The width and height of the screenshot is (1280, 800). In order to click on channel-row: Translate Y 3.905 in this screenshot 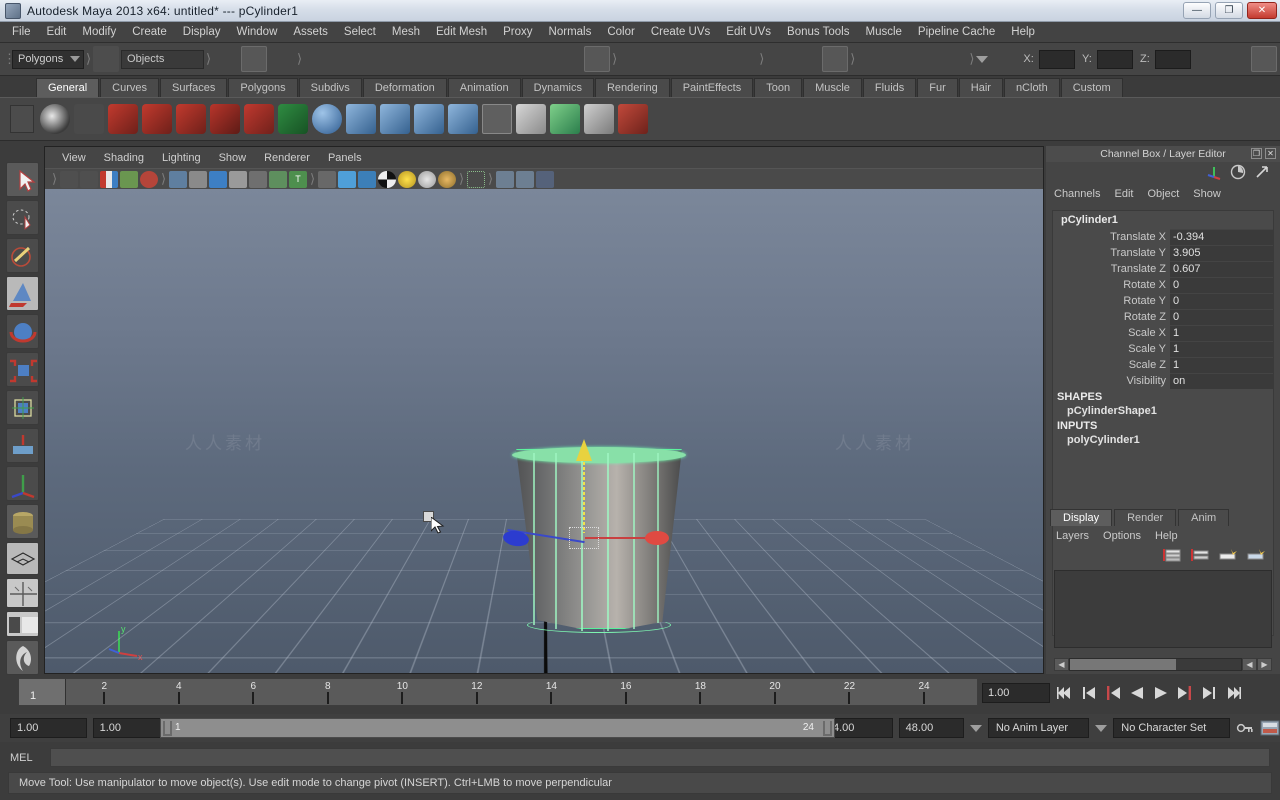, I will do `click(1163, 253)`.